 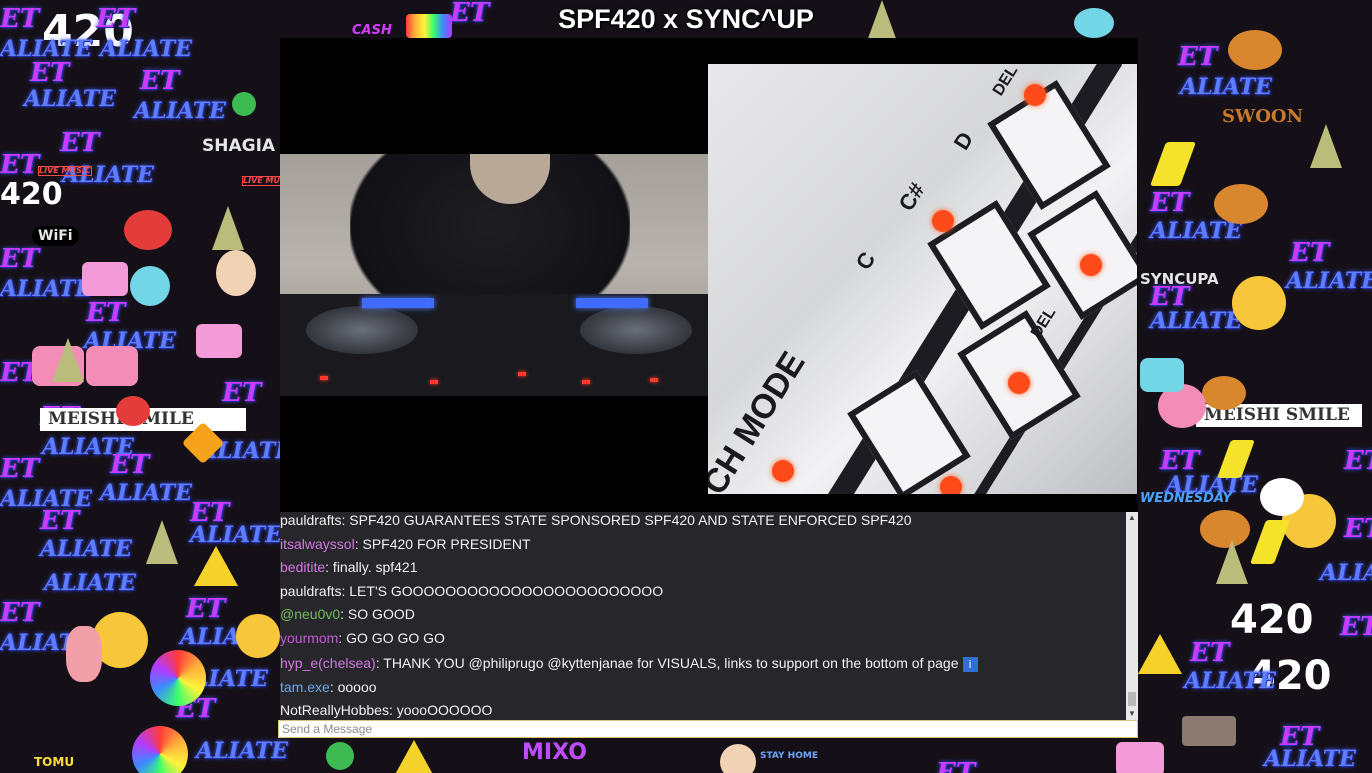 What do you see at coordinates (1132, 699) in the screenshot?
I see `scrollbar-thumb` at bounding box center [1132, 699].